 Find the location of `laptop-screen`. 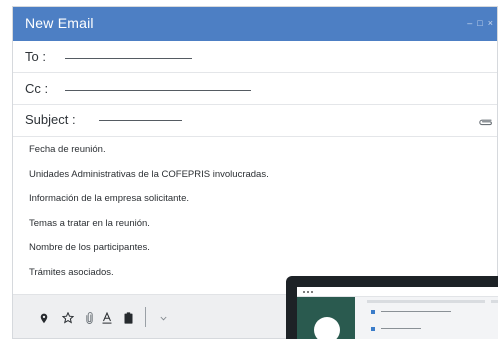

laptop-screen is located at coordinates (397, 313).